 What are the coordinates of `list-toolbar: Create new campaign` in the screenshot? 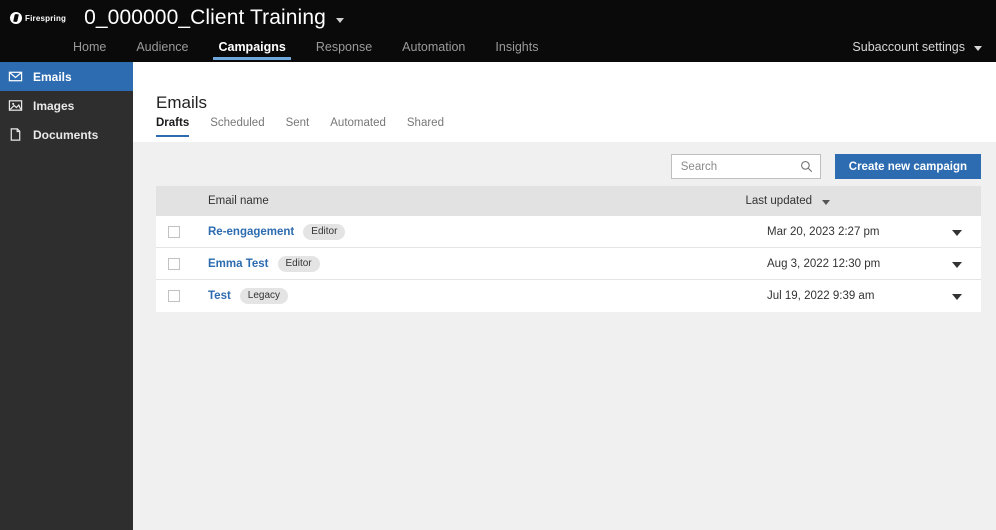 It's located at (825, 166).